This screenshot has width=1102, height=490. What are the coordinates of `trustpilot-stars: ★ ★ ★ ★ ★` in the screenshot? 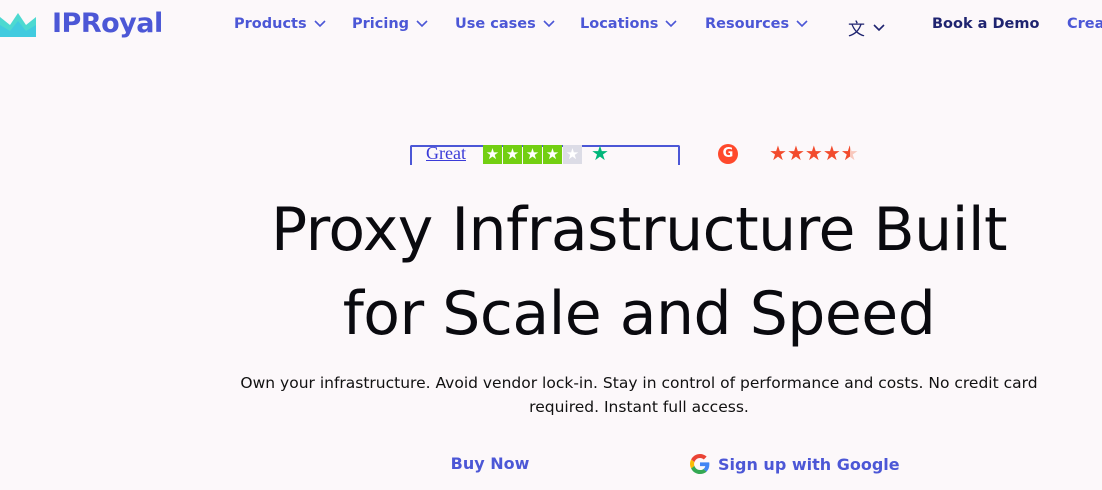 It's located at (532, 154).